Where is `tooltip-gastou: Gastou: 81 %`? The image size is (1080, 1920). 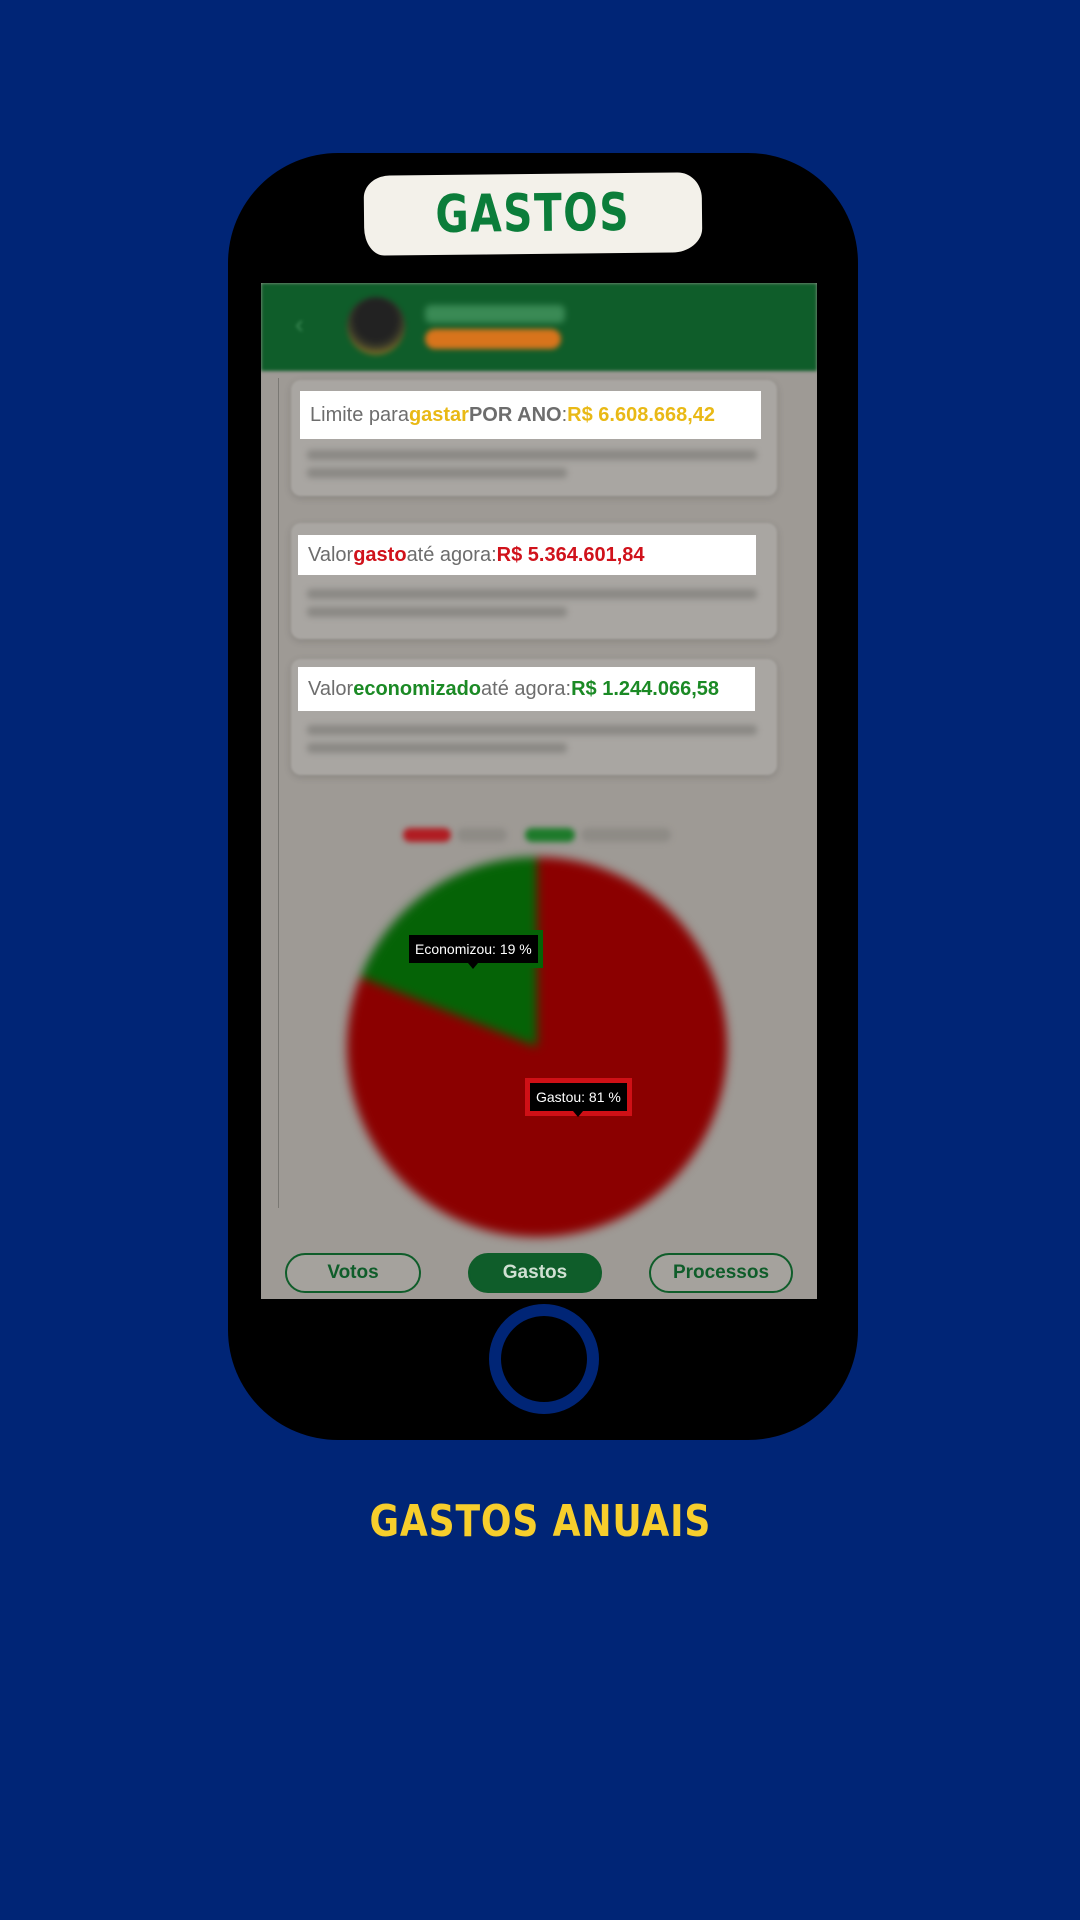 tooltip-gastou: Gastou: 81 % is located at coordinates (578, 1097).